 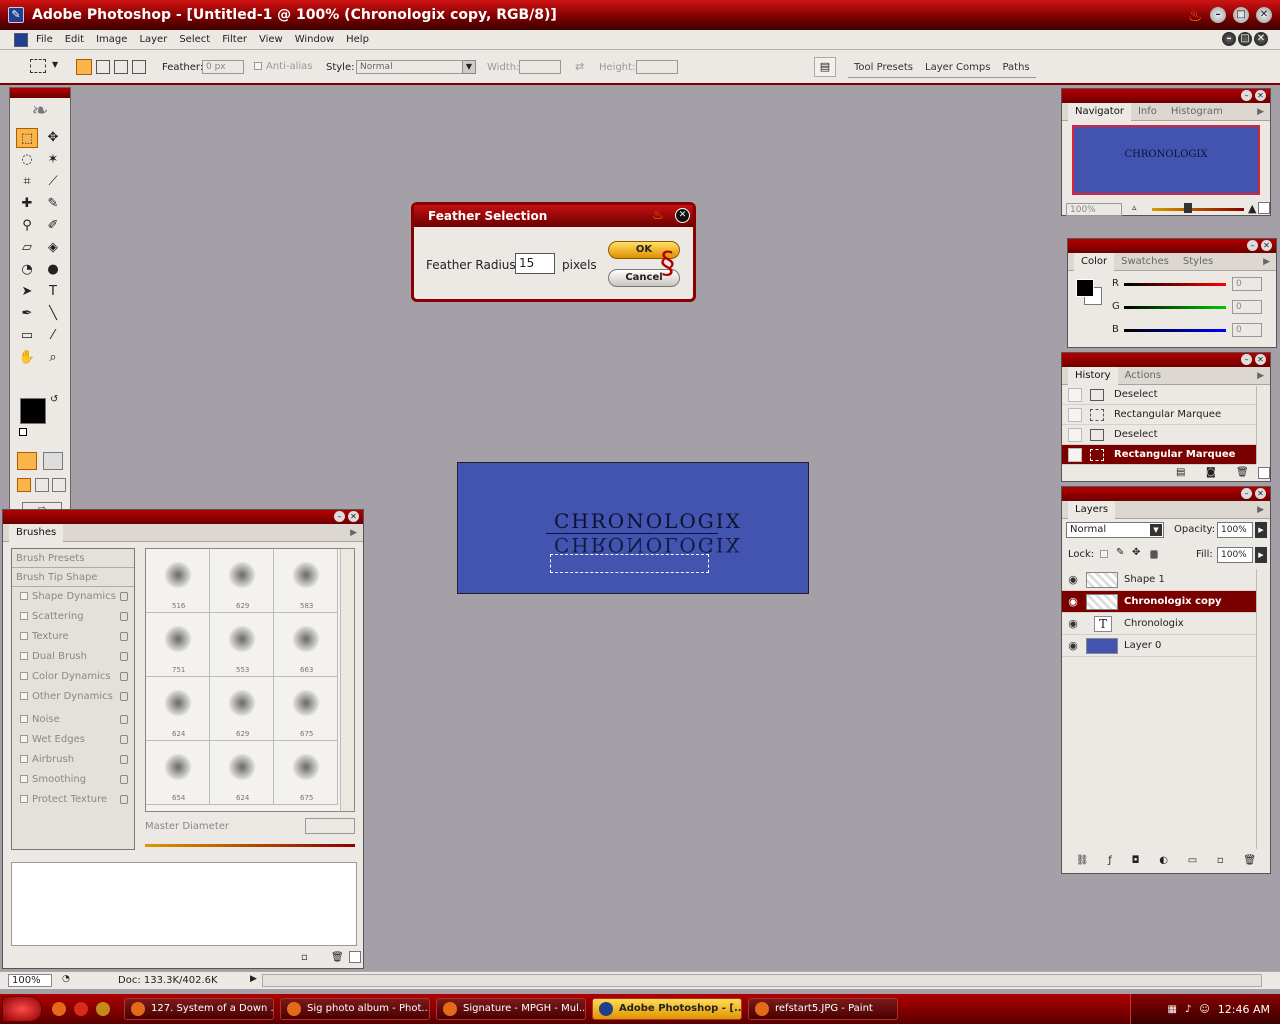 What do you see at coordinates (1197, 112) in the screenshot?
I see `tab-histogram: Histogram` at bounding box center [1197, 112].